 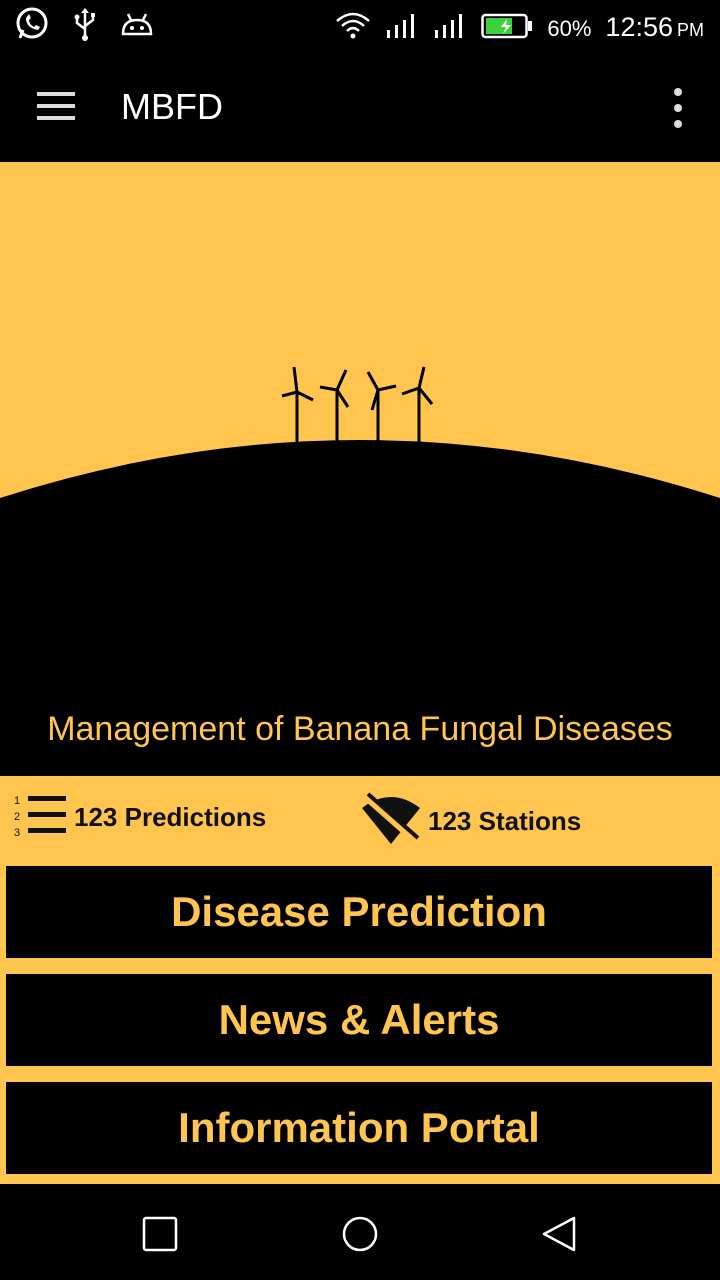 I want to click on android-debug-icon, so click(x=137, y=26).